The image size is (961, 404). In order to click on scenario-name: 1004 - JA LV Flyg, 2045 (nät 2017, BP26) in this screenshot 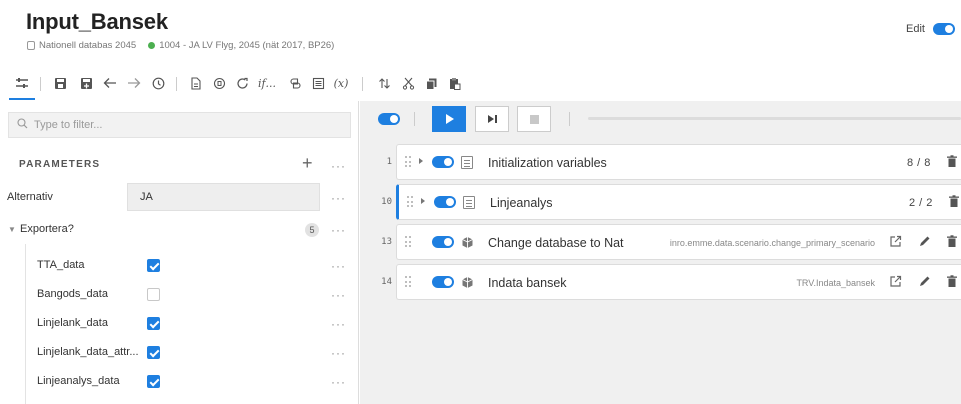, I will do `click(246, 45)`.